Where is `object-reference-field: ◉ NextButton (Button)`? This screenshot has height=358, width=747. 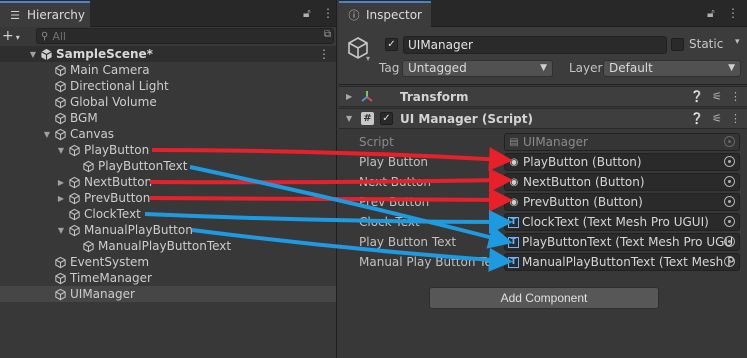
object-reference-field: ◉ NextButton (Button) is located at coordinates (622, 182).